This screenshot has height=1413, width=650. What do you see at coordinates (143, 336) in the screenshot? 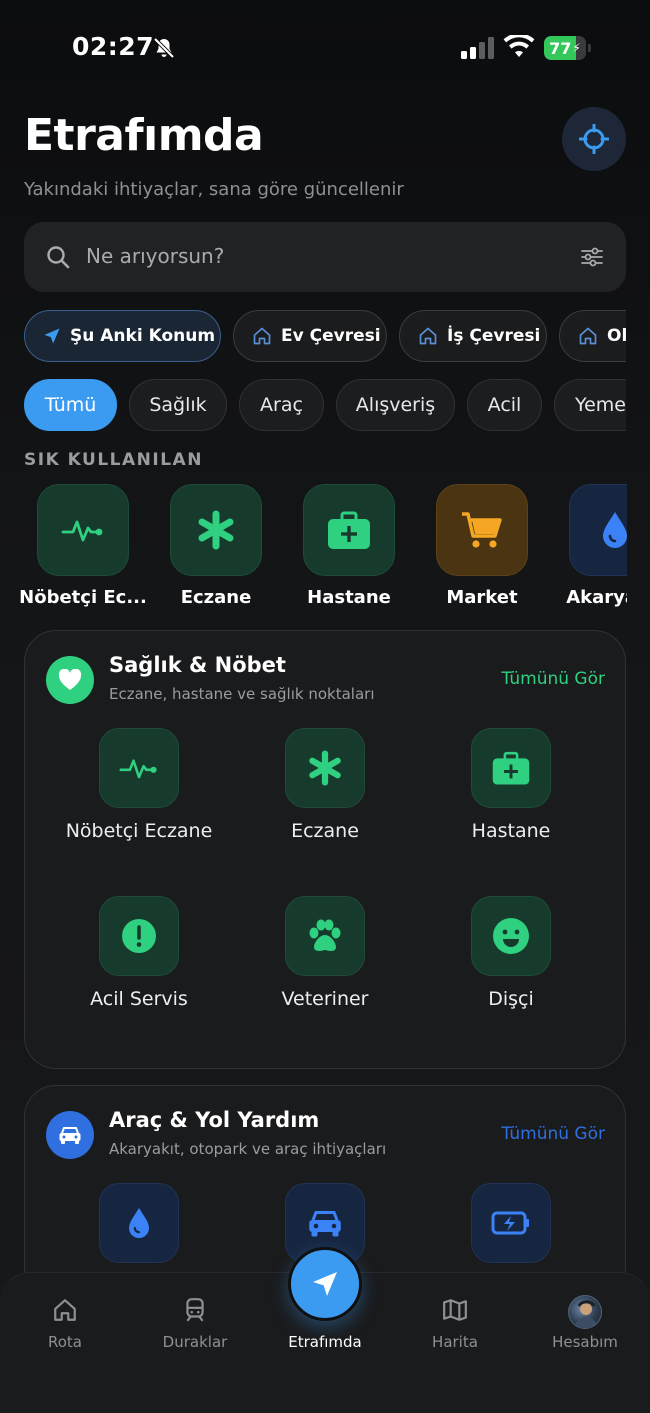
I see `location-chip-label: Şu Anki Konum` at bounding box center [143, 336].